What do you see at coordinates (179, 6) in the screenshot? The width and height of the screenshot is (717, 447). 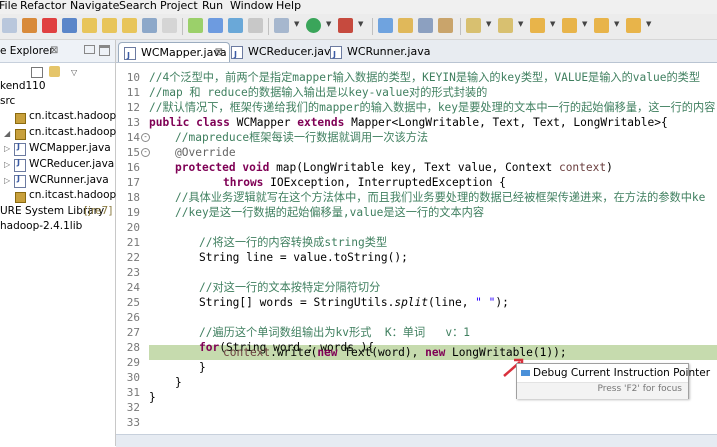 I see `menu-project: Project` at bounding box center [179, 6].